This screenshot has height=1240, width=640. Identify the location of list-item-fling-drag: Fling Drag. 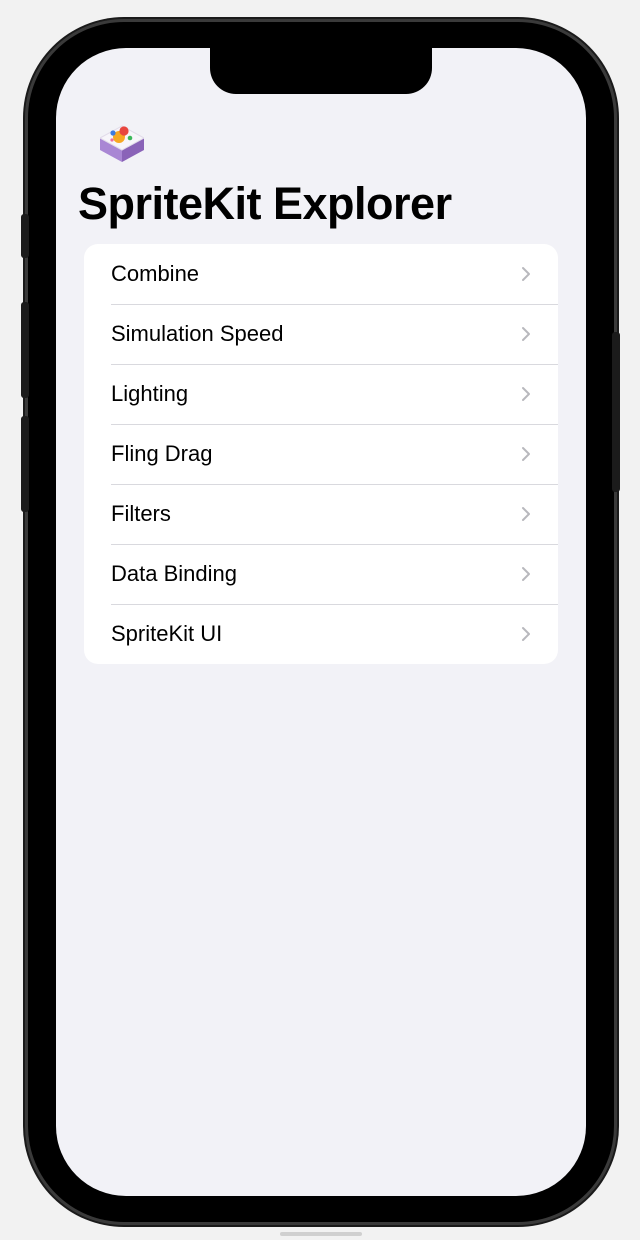
(321, 454).